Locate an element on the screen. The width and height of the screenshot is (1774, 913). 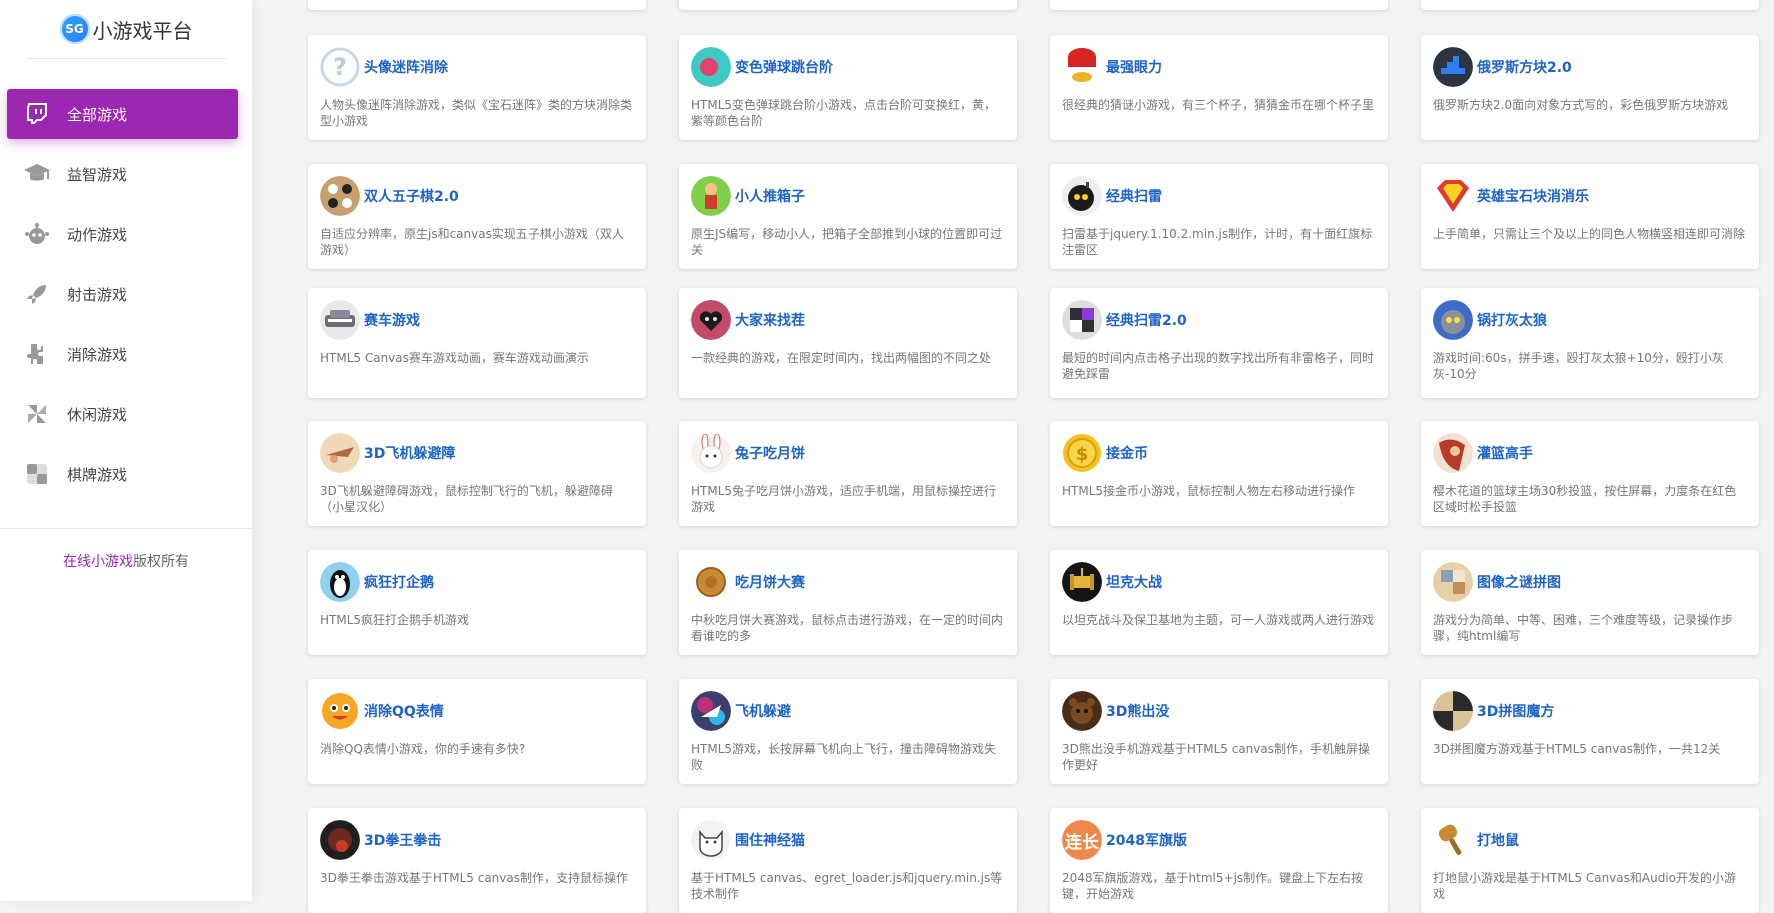
game-title: 最强眼力 is located at coordinates (1134, 67).